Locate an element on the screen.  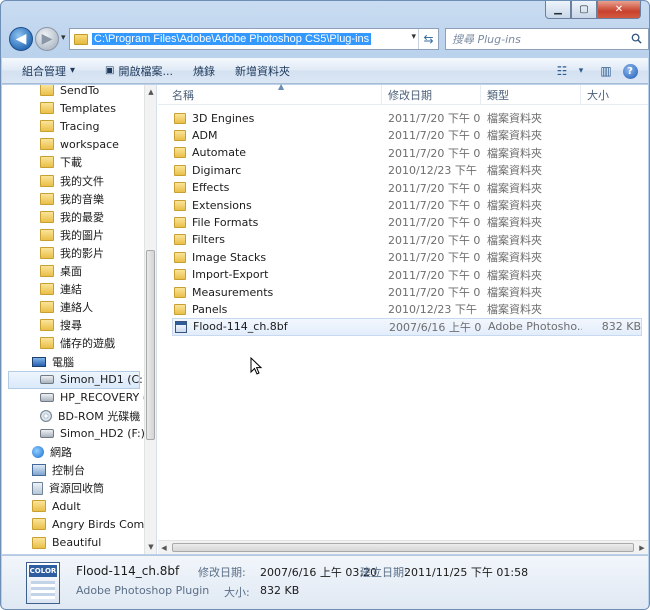
tree-item: 桌面 is located at coordinates (42, 271).